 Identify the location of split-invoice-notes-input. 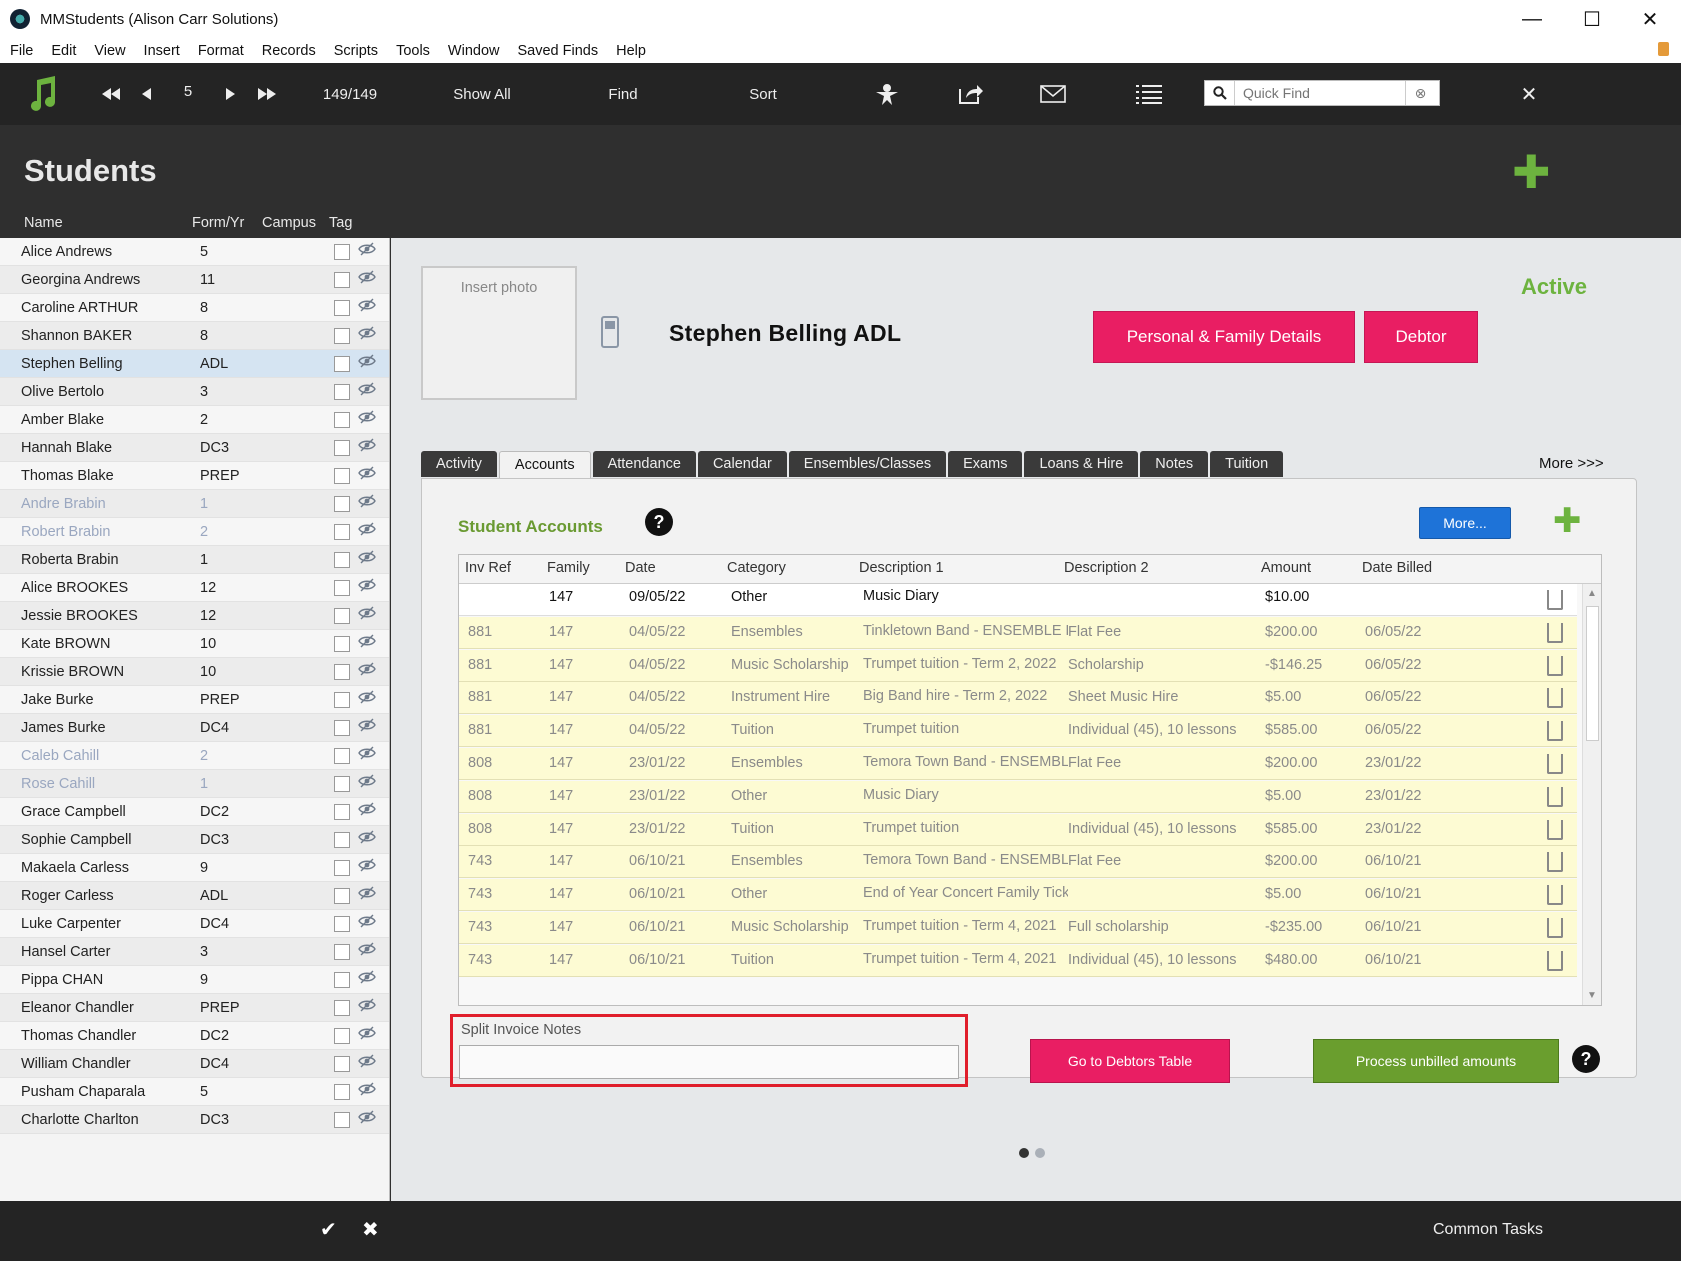
(709, 1062).